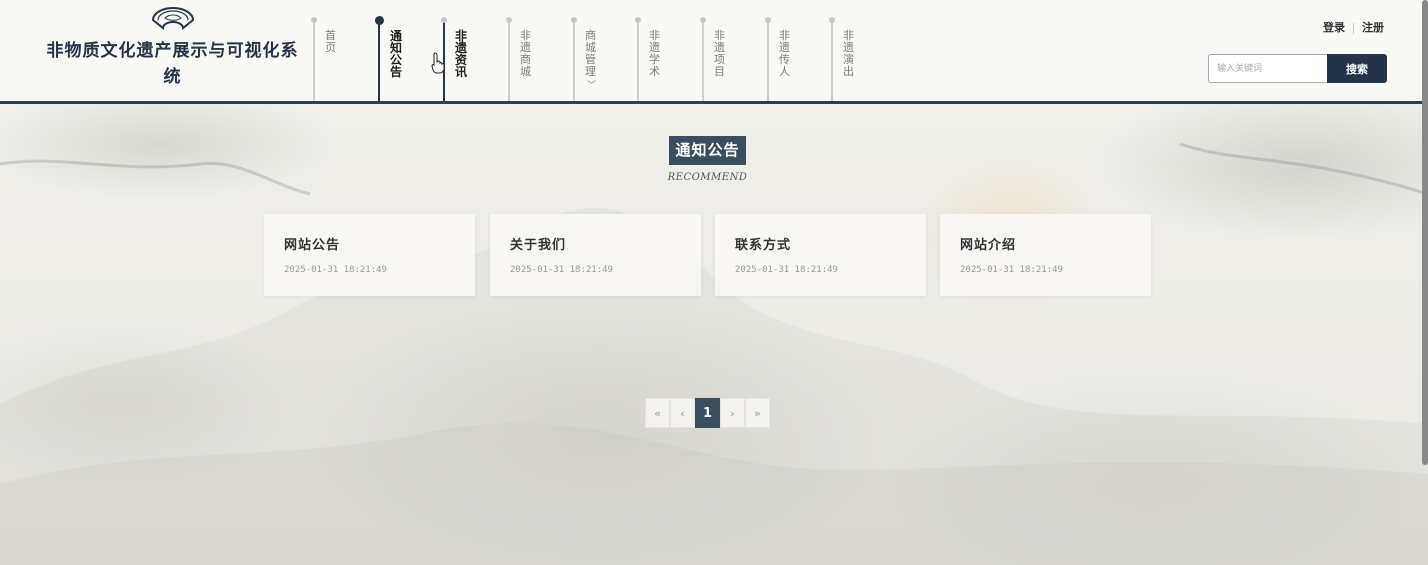  I want to click on register-link: 注册, so click(1373, 27).